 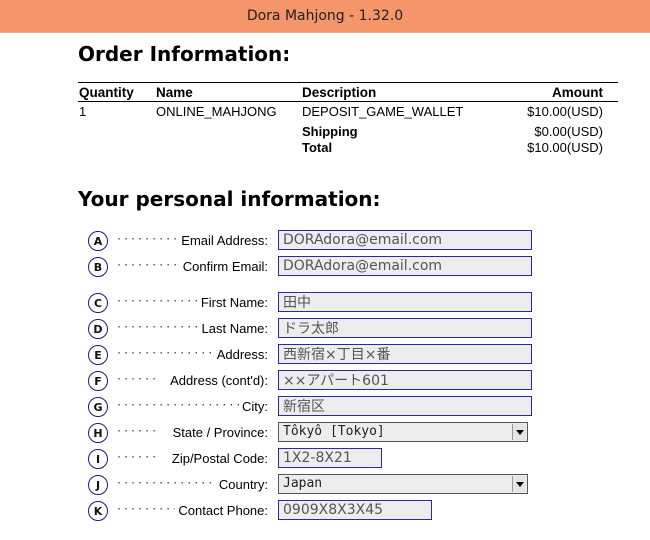 I want to click on country-select: Japan, so click(x=403, y=484).